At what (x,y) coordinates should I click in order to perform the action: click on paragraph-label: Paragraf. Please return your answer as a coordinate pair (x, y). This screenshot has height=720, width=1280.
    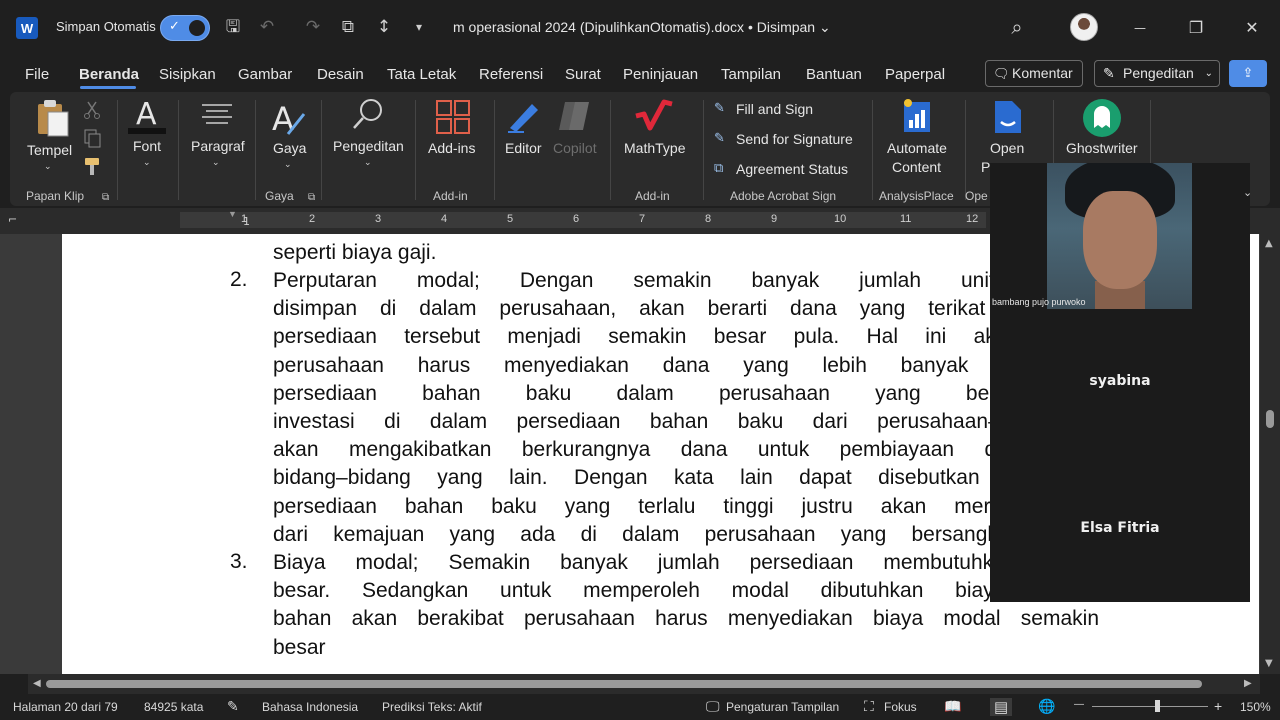
    Looking at the image, I should click on (218, 146).